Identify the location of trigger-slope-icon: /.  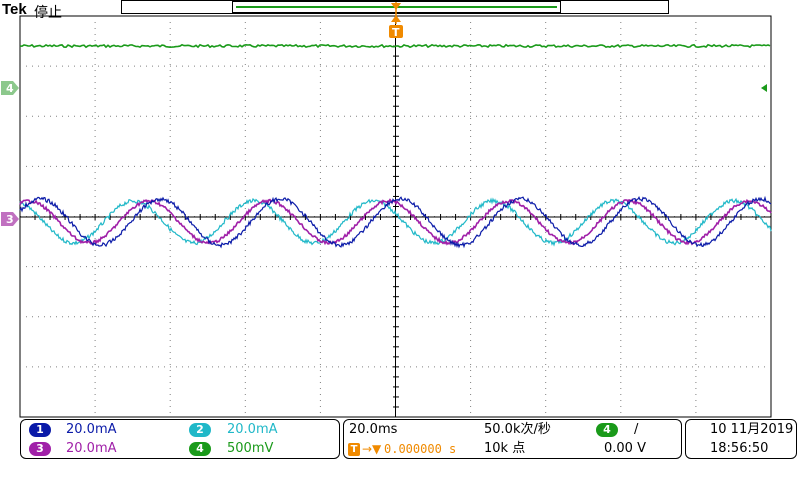
(636, 429).